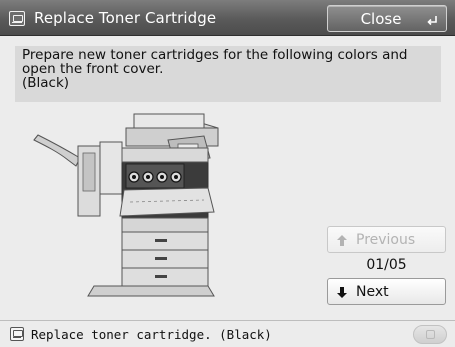 The height and width of the screenshot is (347, 455). What do you see at coordinates (342, 240) in the screenshot?
I see `up-arrow-icon` at bounding box center [342, 240].